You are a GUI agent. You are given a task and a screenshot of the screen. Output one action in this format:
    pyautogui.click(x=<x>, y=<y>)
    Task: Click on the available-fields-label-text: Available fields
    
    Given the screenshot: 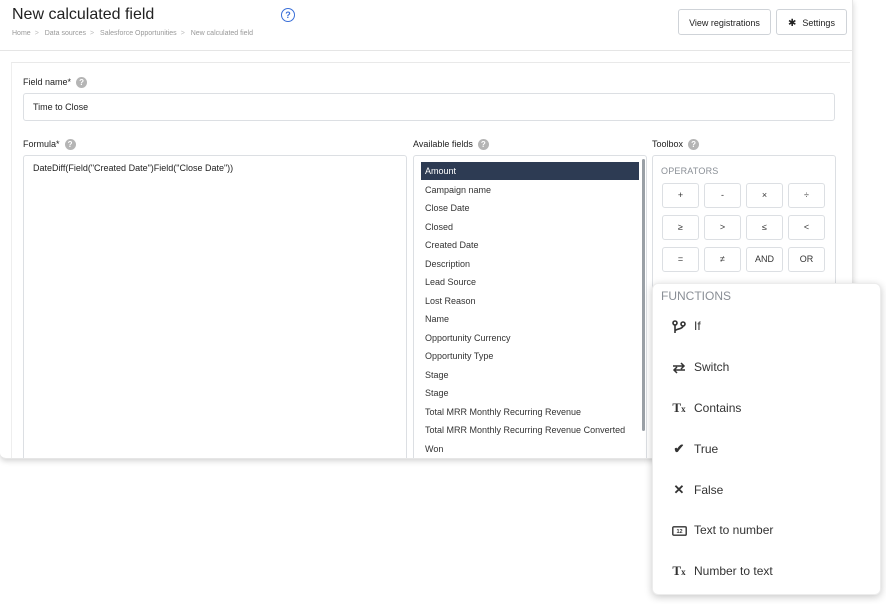 What is the action you would take?
    pyautogui.click(x=443, y=144)
    